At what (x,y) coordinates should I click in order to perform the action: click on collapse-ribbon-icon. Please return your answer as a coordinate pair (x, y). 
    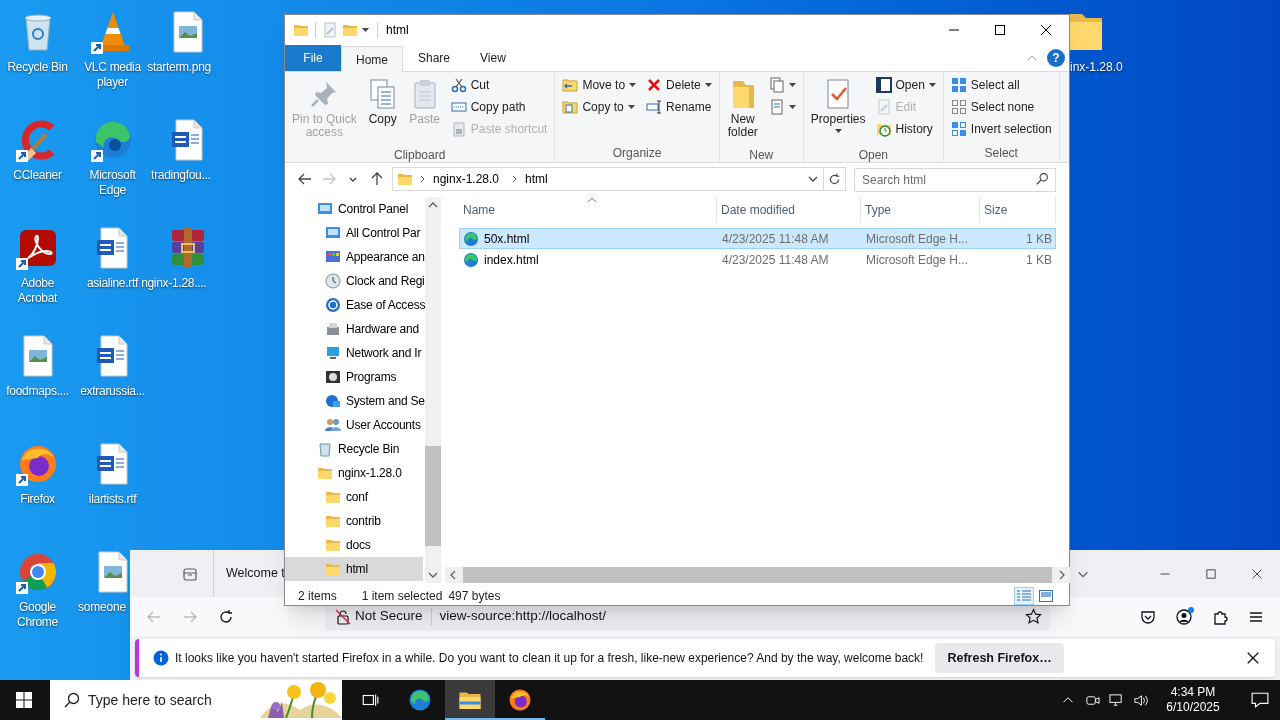
    Looking at the image, I should click on (1032, 58).